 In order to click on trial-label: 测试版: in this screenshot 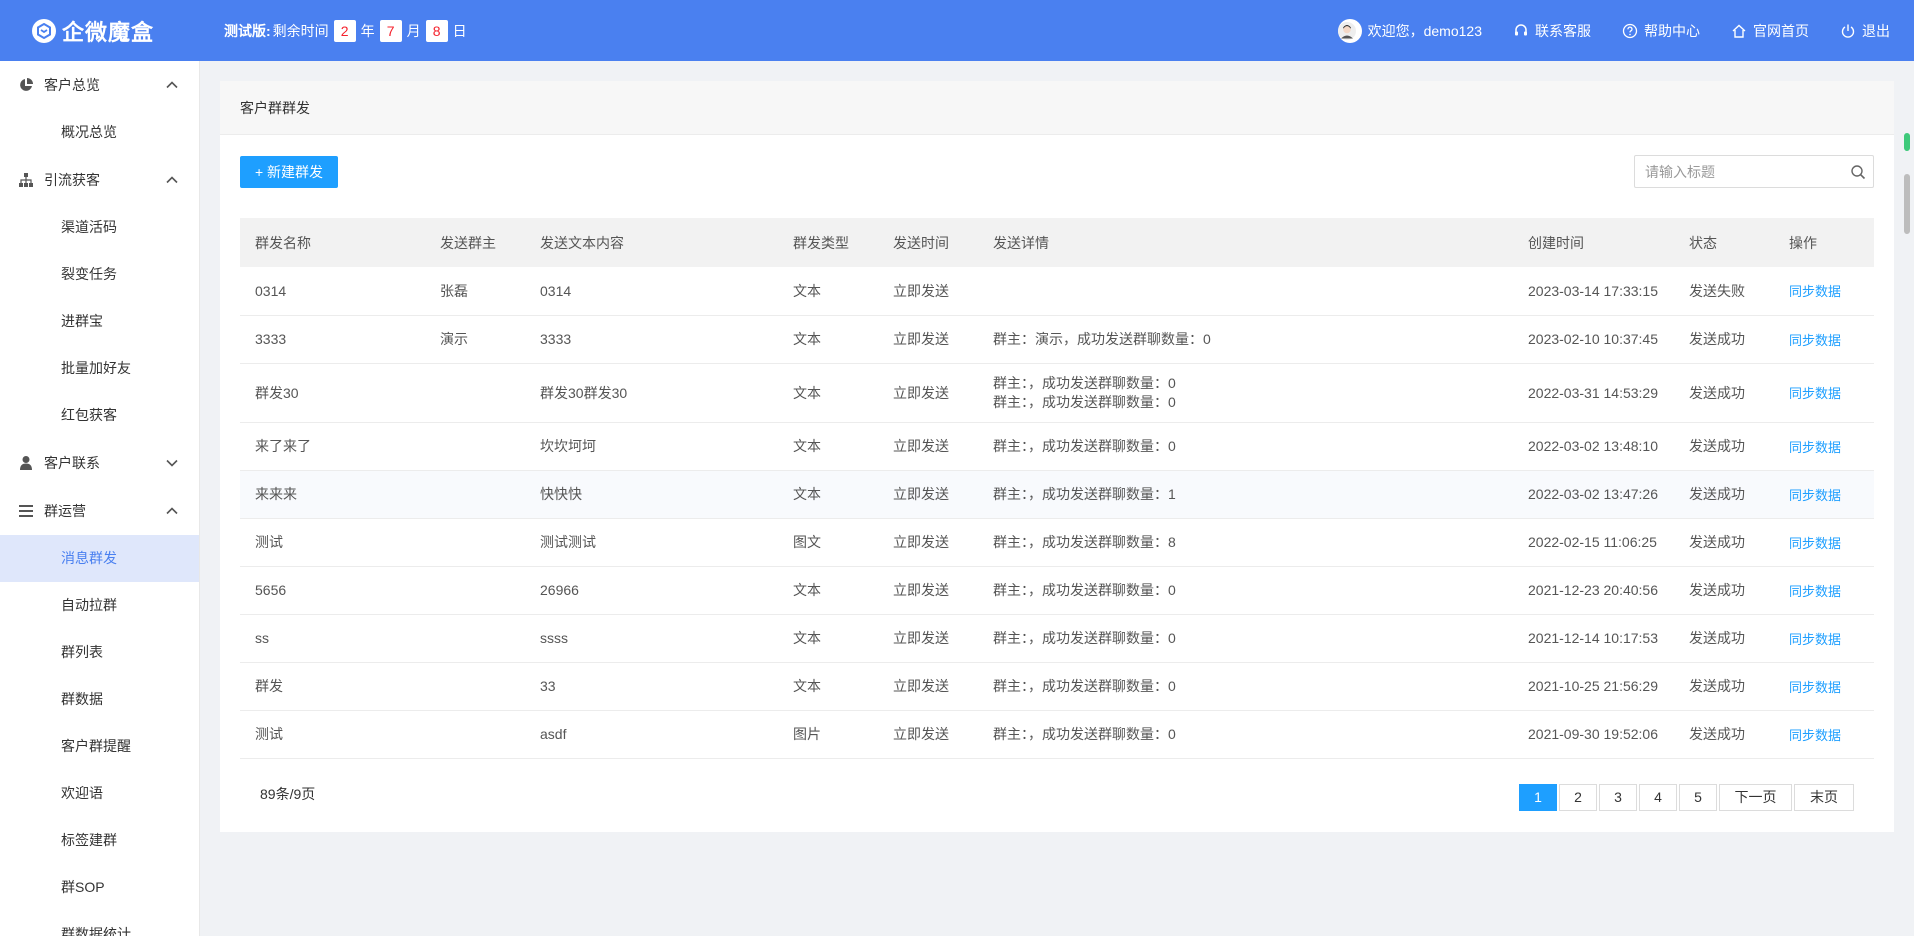, I will do `click(247, 30)`.